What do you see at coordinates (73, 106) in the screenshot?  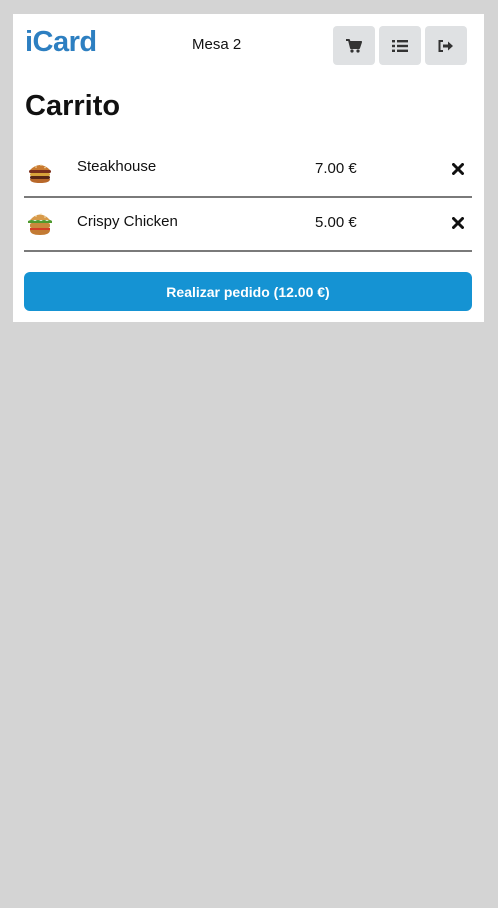 I see `page-title: Carrito` at bounding box center [73, 106].